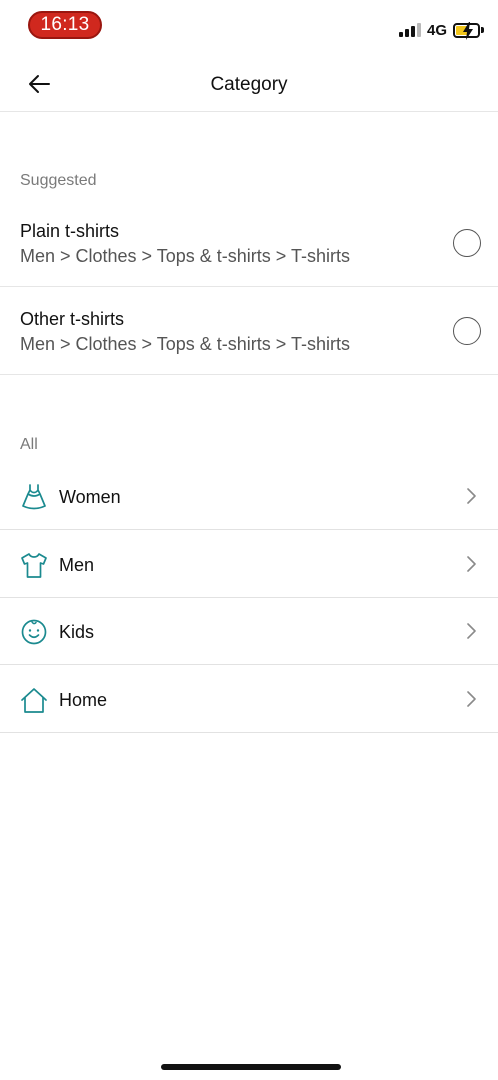  Describe the element at coordinates (34, 497) in the screenshot. I see `dress-icon` at that location.